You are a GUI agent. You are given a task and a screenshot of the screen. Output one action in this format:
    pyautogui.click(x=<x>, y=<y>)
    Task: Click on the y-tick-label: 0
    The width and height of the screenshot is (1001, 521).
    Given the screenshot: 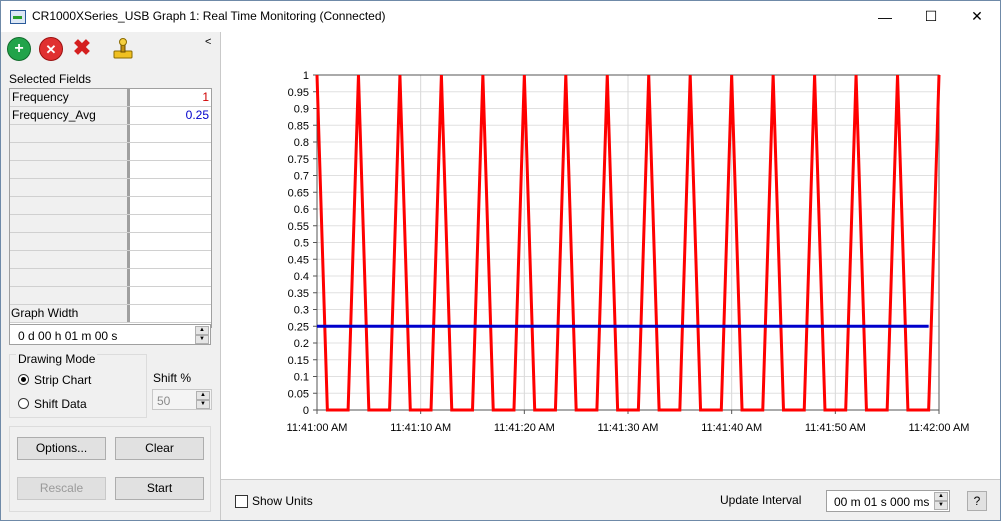 What is the action you would take?
    pyautogui.click(x=306, y=411)
    